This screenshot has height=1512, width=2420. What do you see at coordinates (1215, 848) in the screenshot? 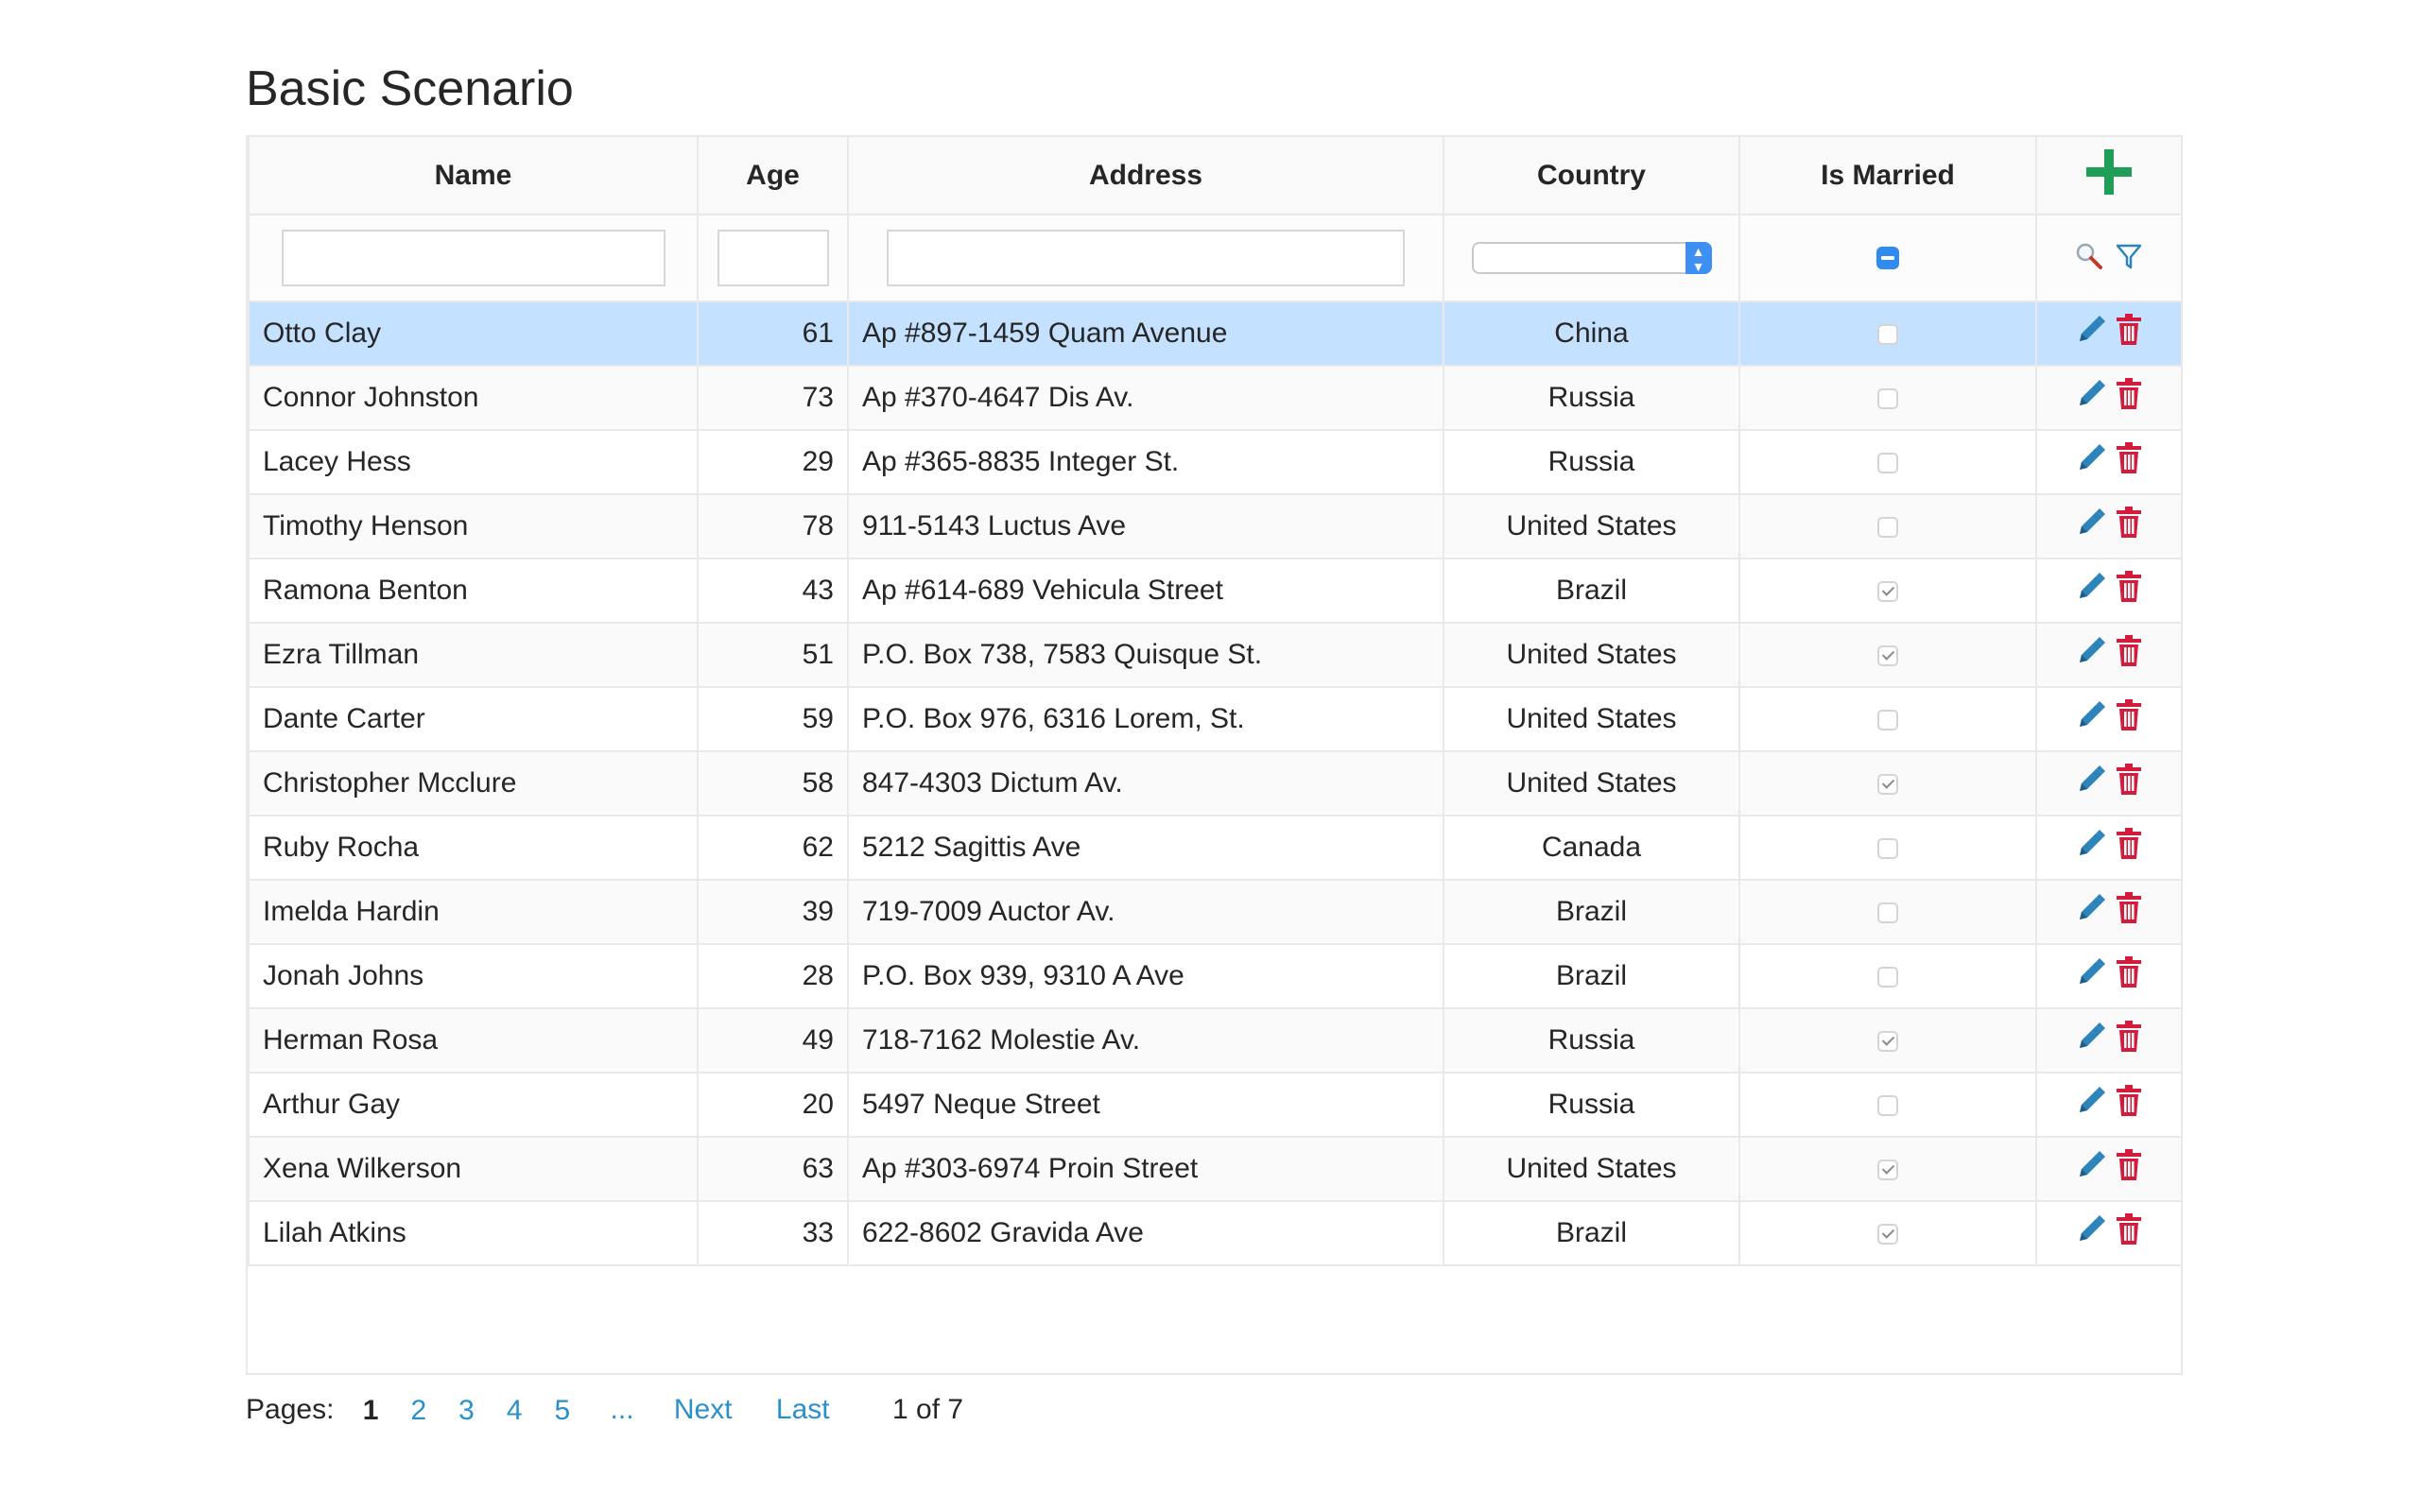
I see `table-row: Ruby Rocha 62 5212 Sagittis Ave Canada` at bounding box center [1215, 848].